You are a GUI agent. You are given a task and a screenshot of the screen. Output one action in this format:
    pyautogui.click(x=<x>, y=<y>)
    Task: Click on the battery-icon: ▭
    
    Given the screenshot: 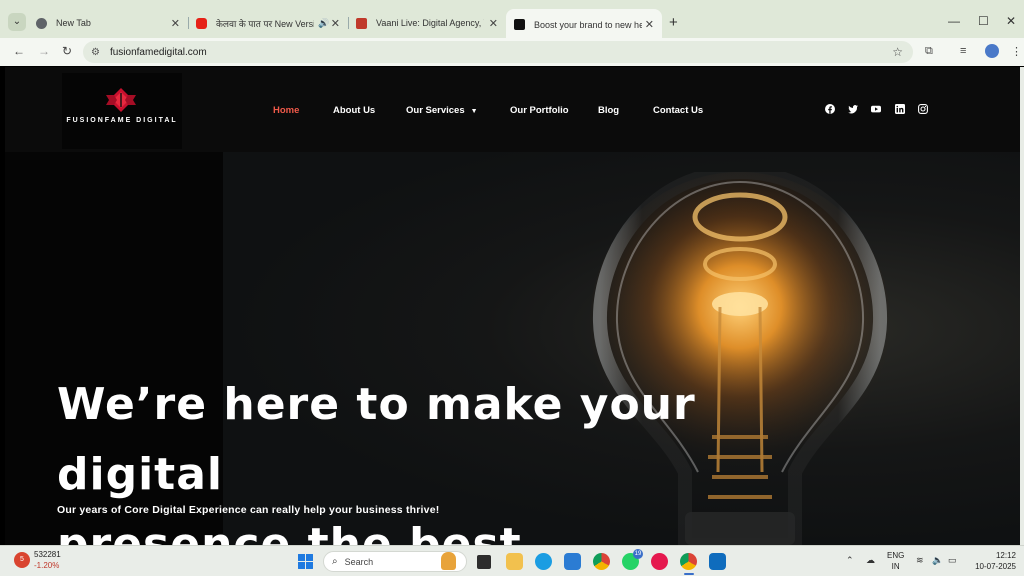 What is the action you would take?
    pyautogui.click(x=952, y=560)
    